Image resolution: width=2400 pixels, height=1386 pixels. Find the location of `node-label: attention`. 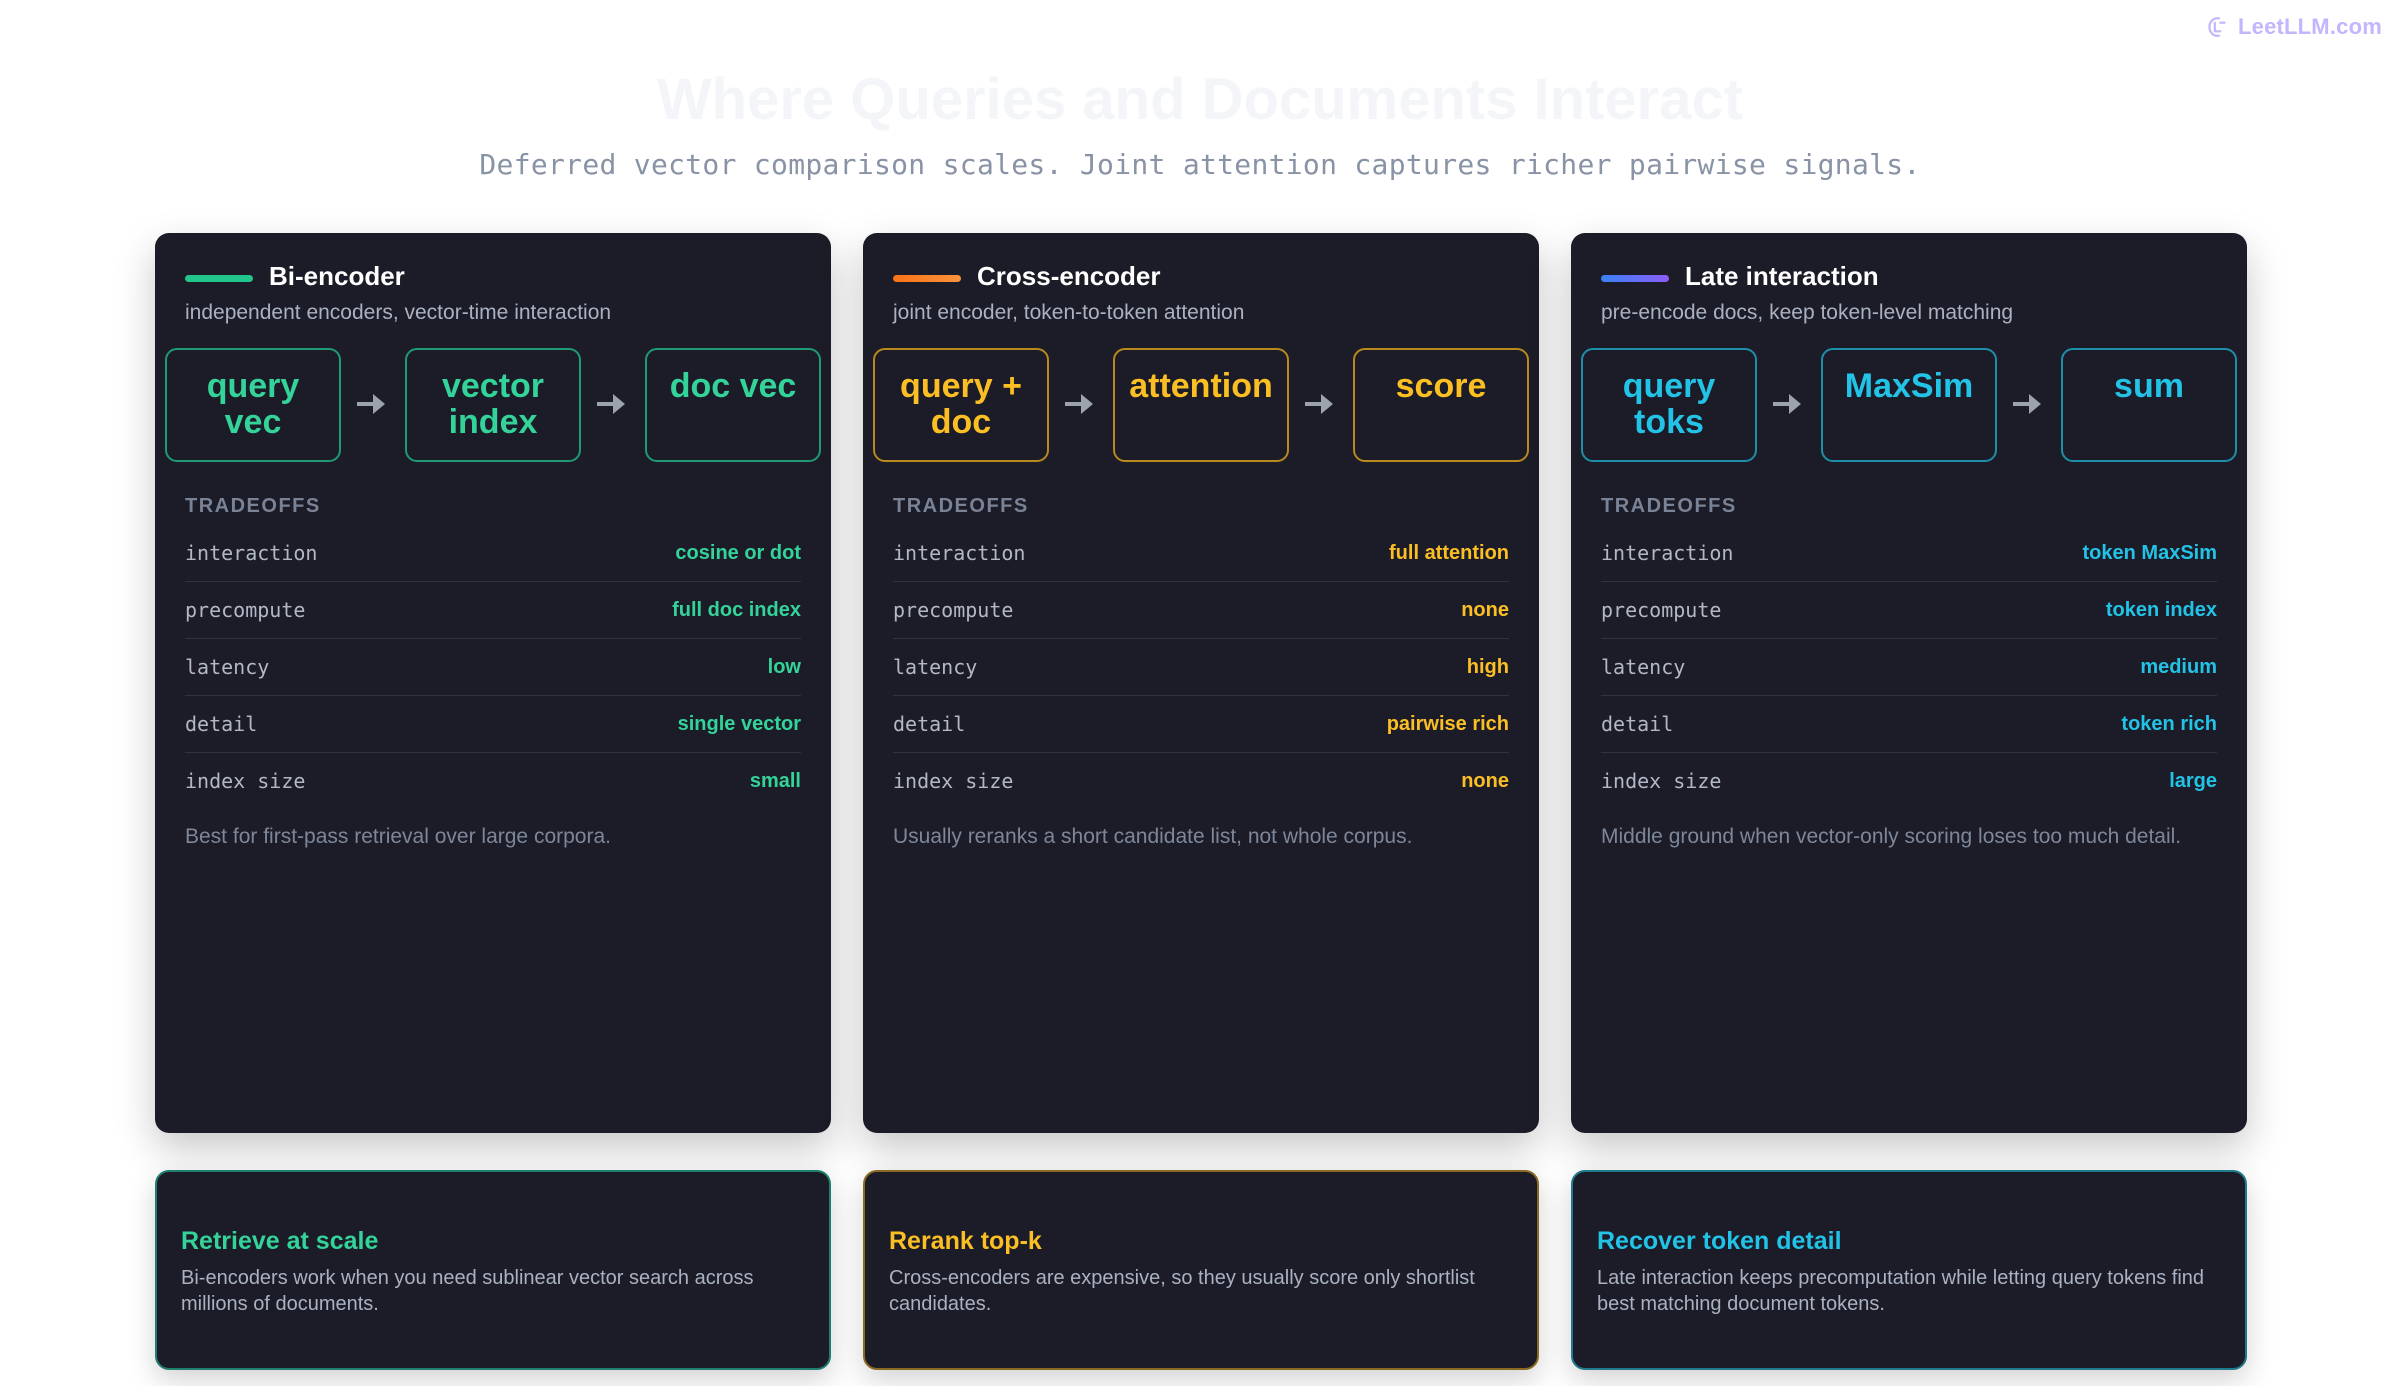

node-label: attention is located at coordinates (1201, 386).